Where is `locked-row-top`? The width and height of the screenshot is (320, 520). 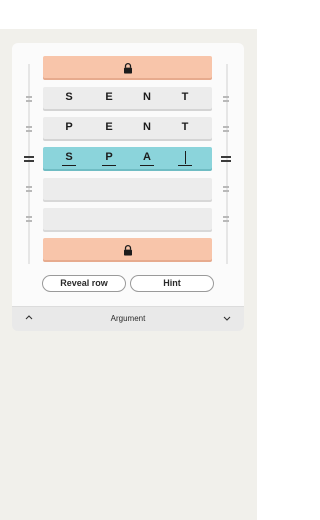
locked-row-top is located at coordinates (127, 67).